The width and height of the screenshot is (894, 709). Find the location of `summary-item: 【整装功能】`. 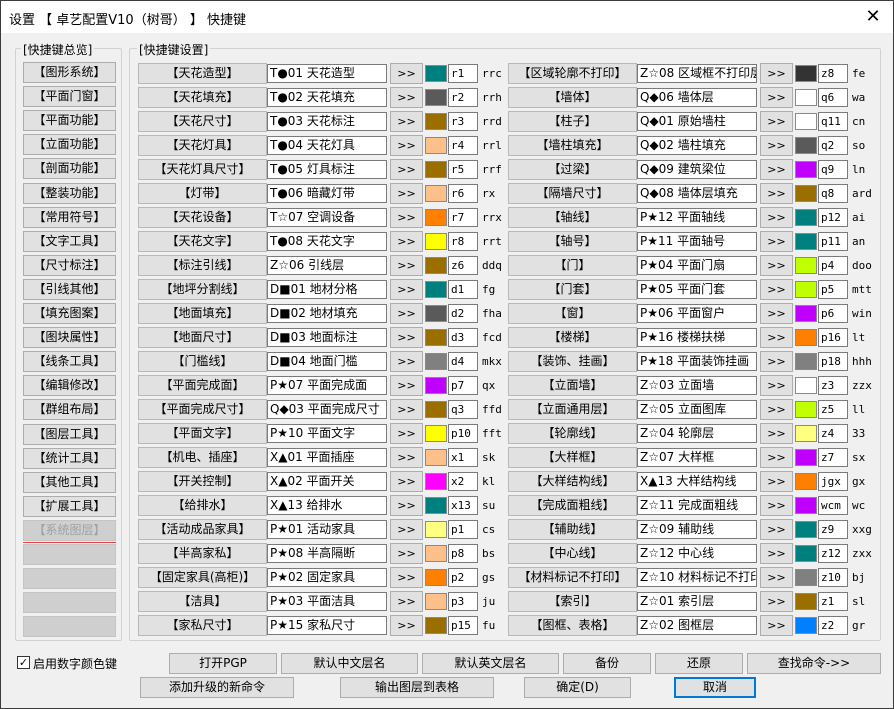

summary-item: 【整装功能】 is located at coordinates (69, 193).